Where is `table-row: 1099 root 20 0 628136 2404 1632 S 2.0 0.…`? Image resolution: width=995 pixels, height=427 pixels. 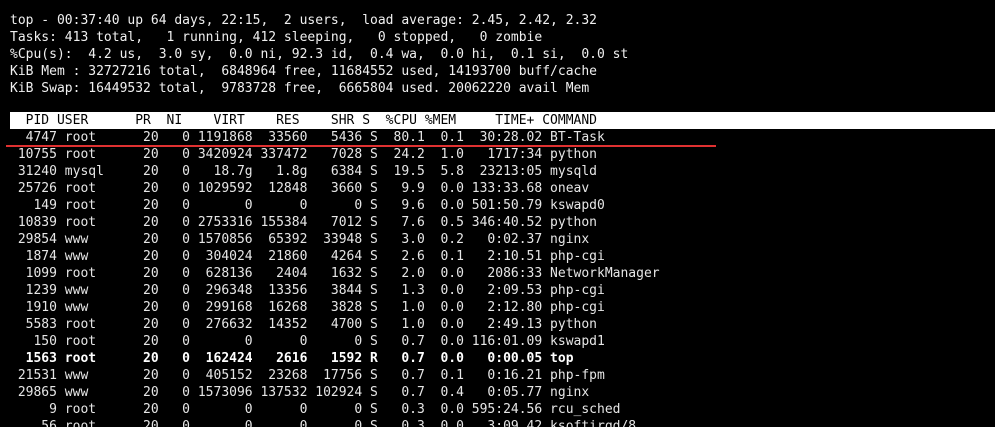
table-row: 1099 root 20 0 628136 2404 1632 S 2.0 0.… is located at coordinates (335, 273).